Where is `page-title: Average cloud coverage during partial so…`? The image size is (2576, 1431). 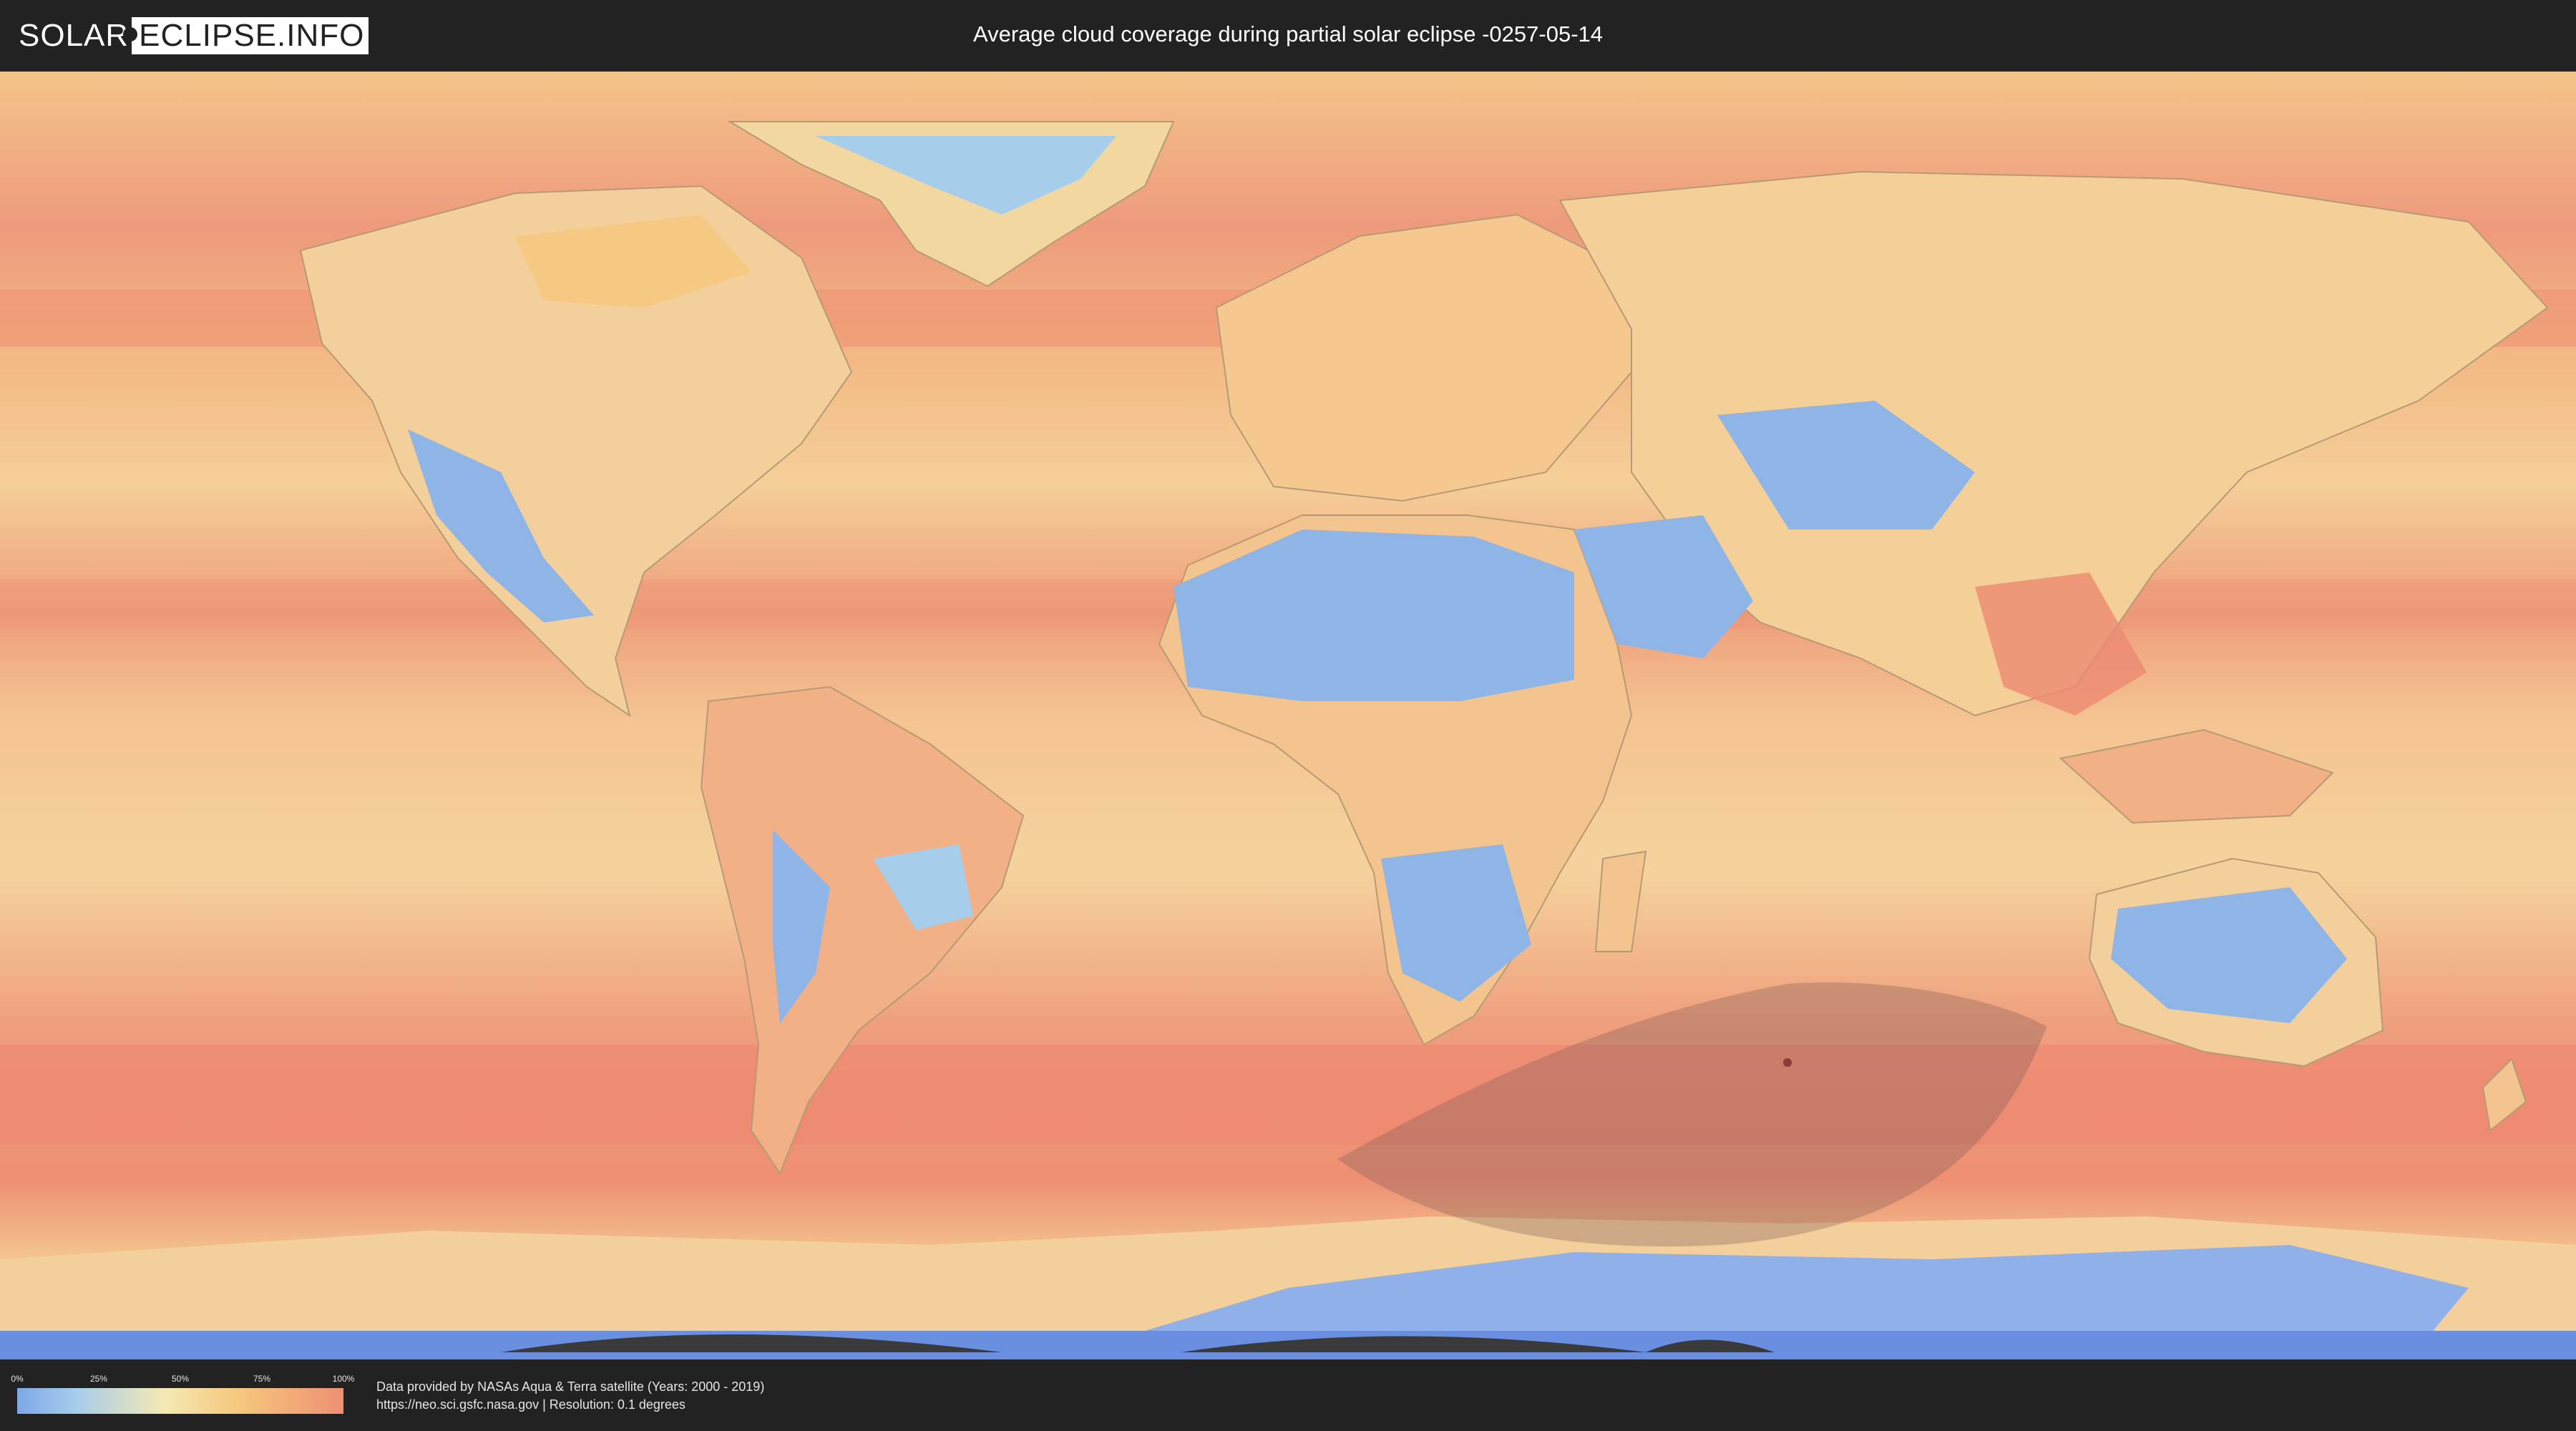
page-title: Average cloud coverage during partial so… is located at coordinates (1288, 34).